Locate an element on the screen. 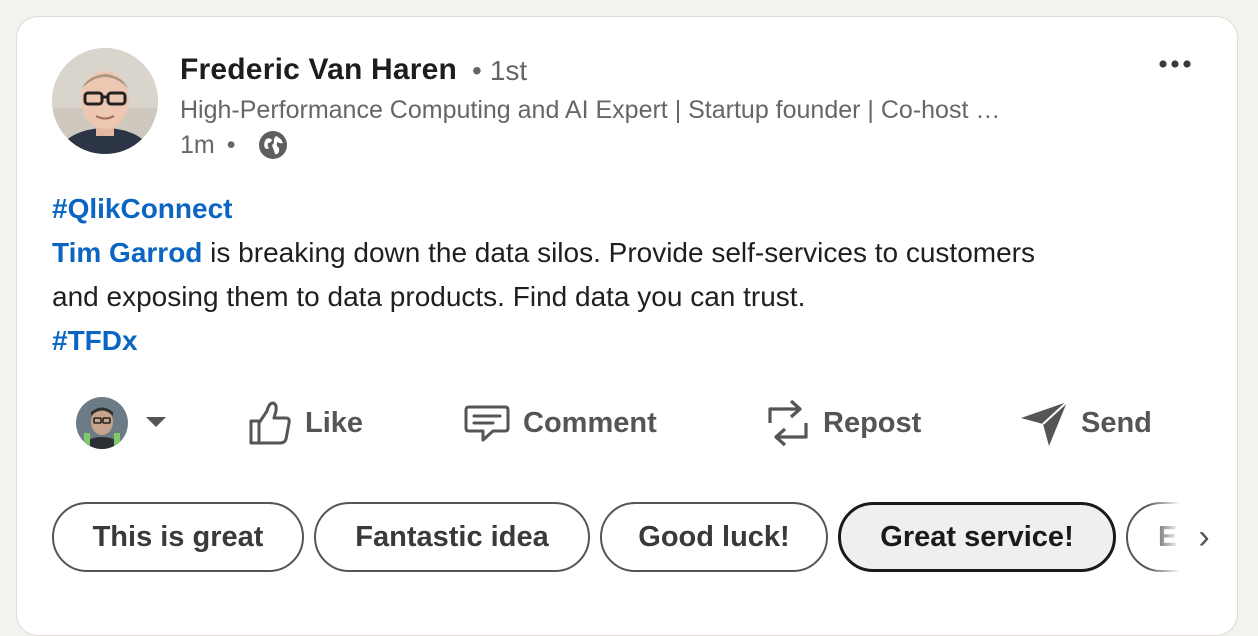 This screenshot has height=636, width=1258. suggestion-chip: Good luck! is located at coordinates (714, 537).